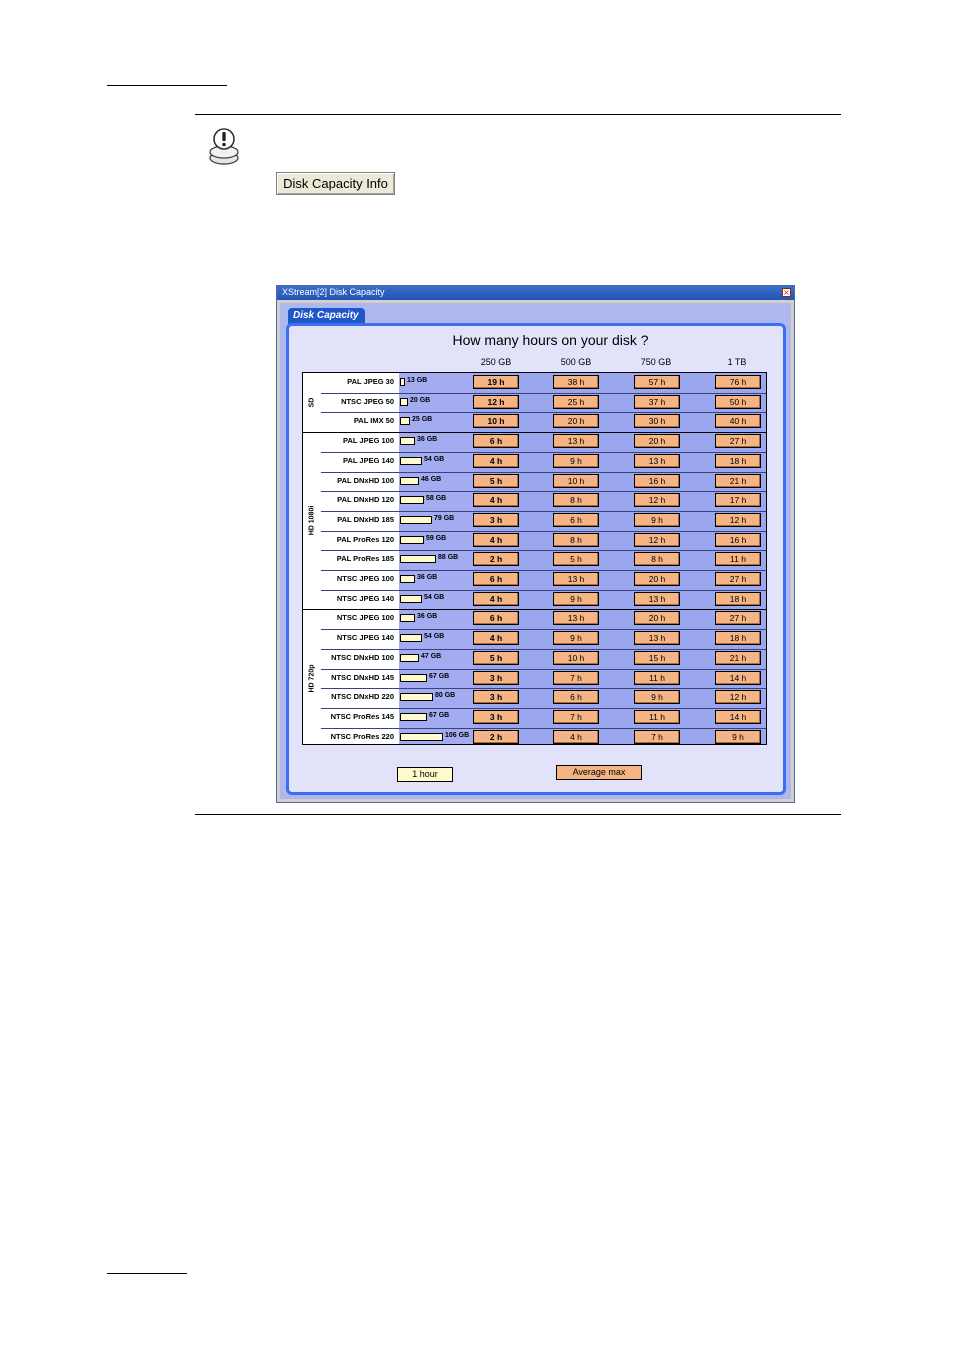  What do you see at coordinates (534, 717) in the screenshot?
I see `table-row: NTSC ProRes 145 67 GB 3 h 7 h 11 h 14 h` at bounding box center [534, 717].